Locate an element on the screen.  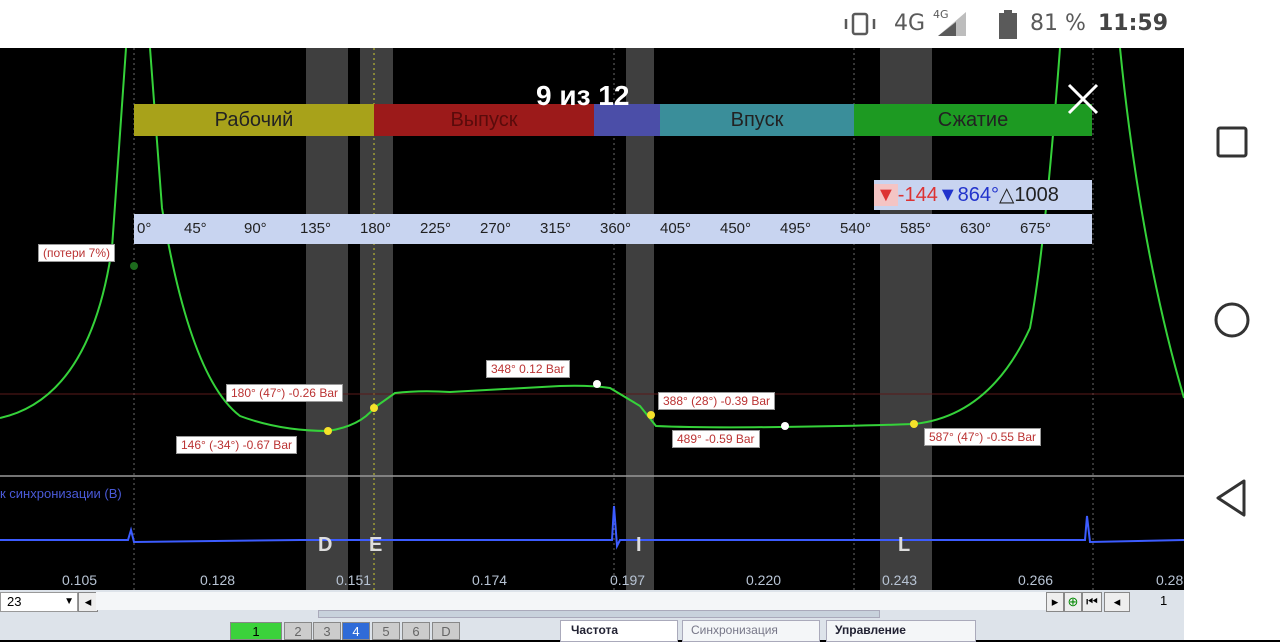
degree-tick: 630° is located at coordinates (976, 228).